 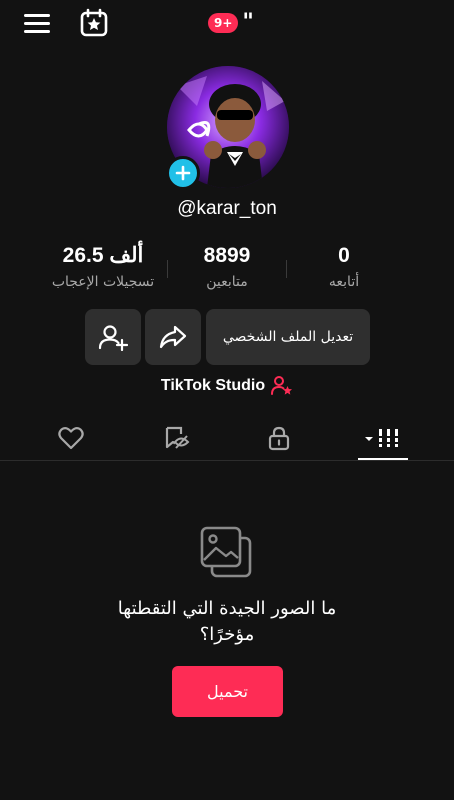 I want to click on notification-badge: 9+, so click(x=223, y=23).